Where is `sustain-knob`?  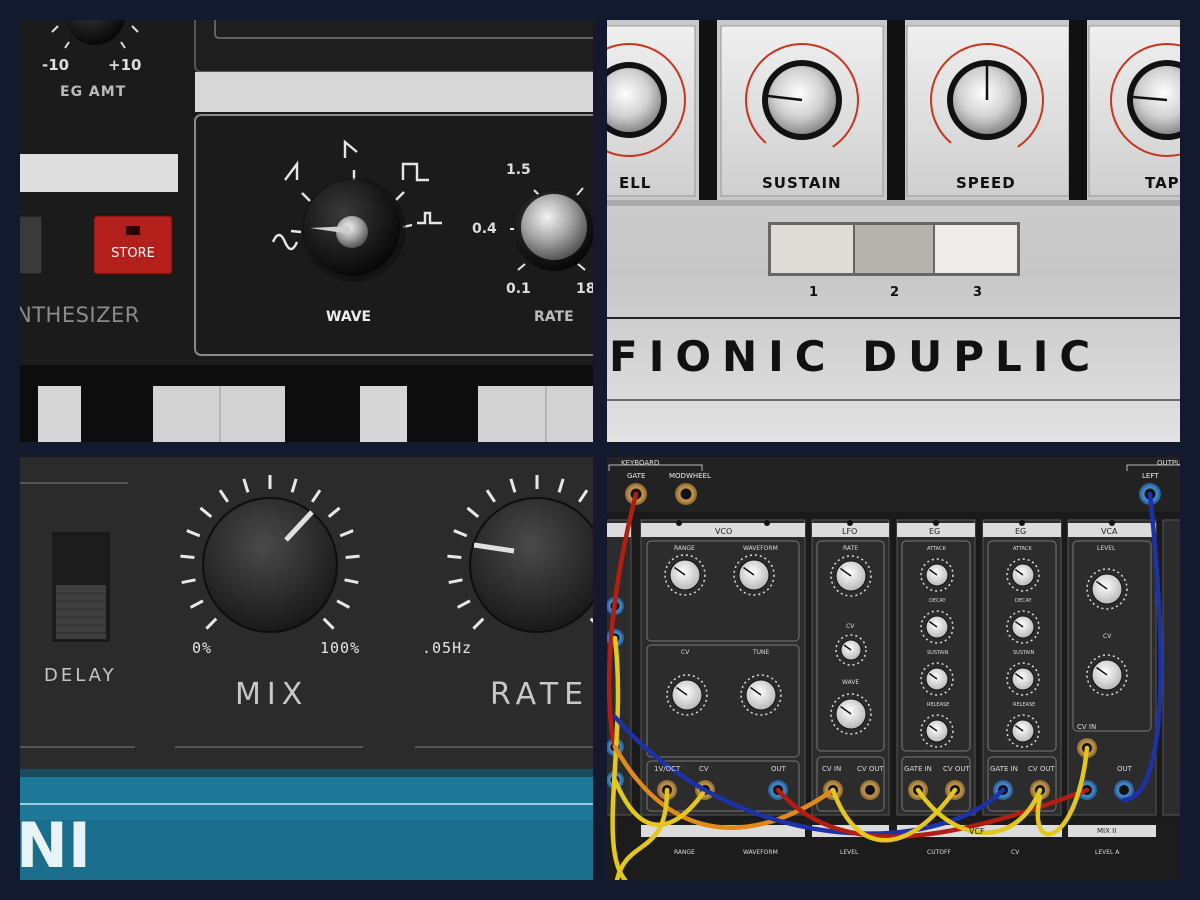 sustain-knob is located at coordinates (802, 100).